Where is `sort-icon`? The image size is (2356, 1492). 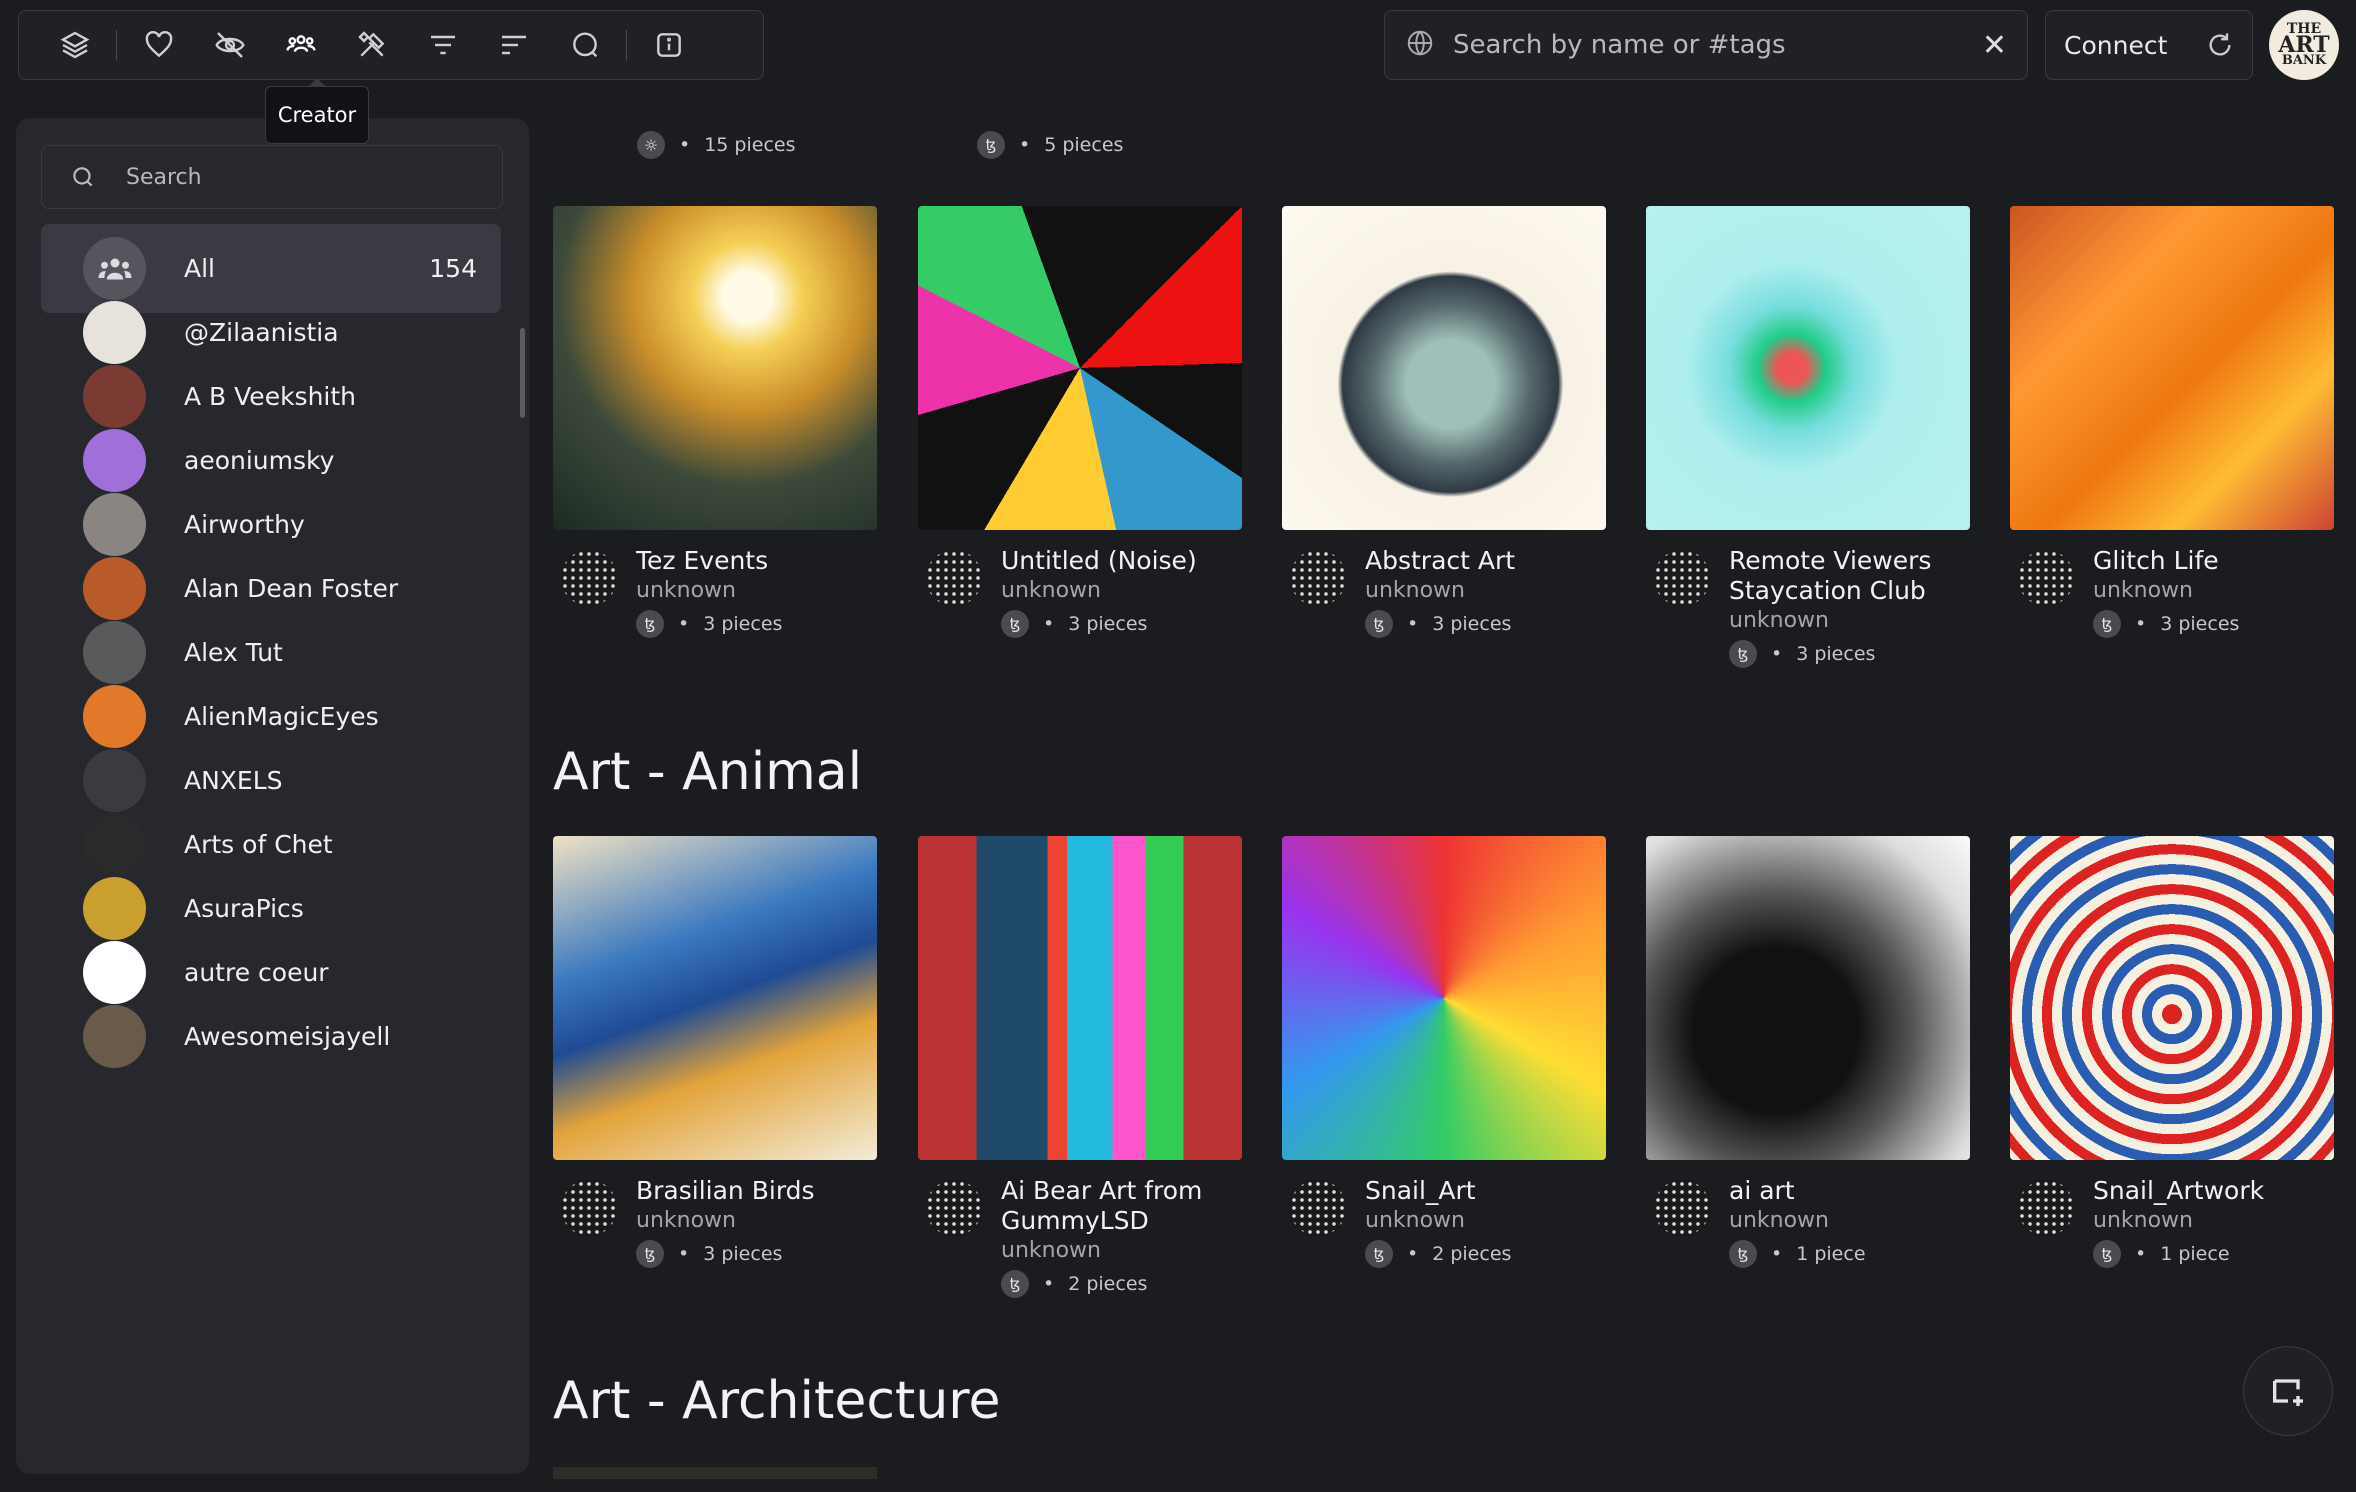 sort-icon is located at coordinates (513, 45).